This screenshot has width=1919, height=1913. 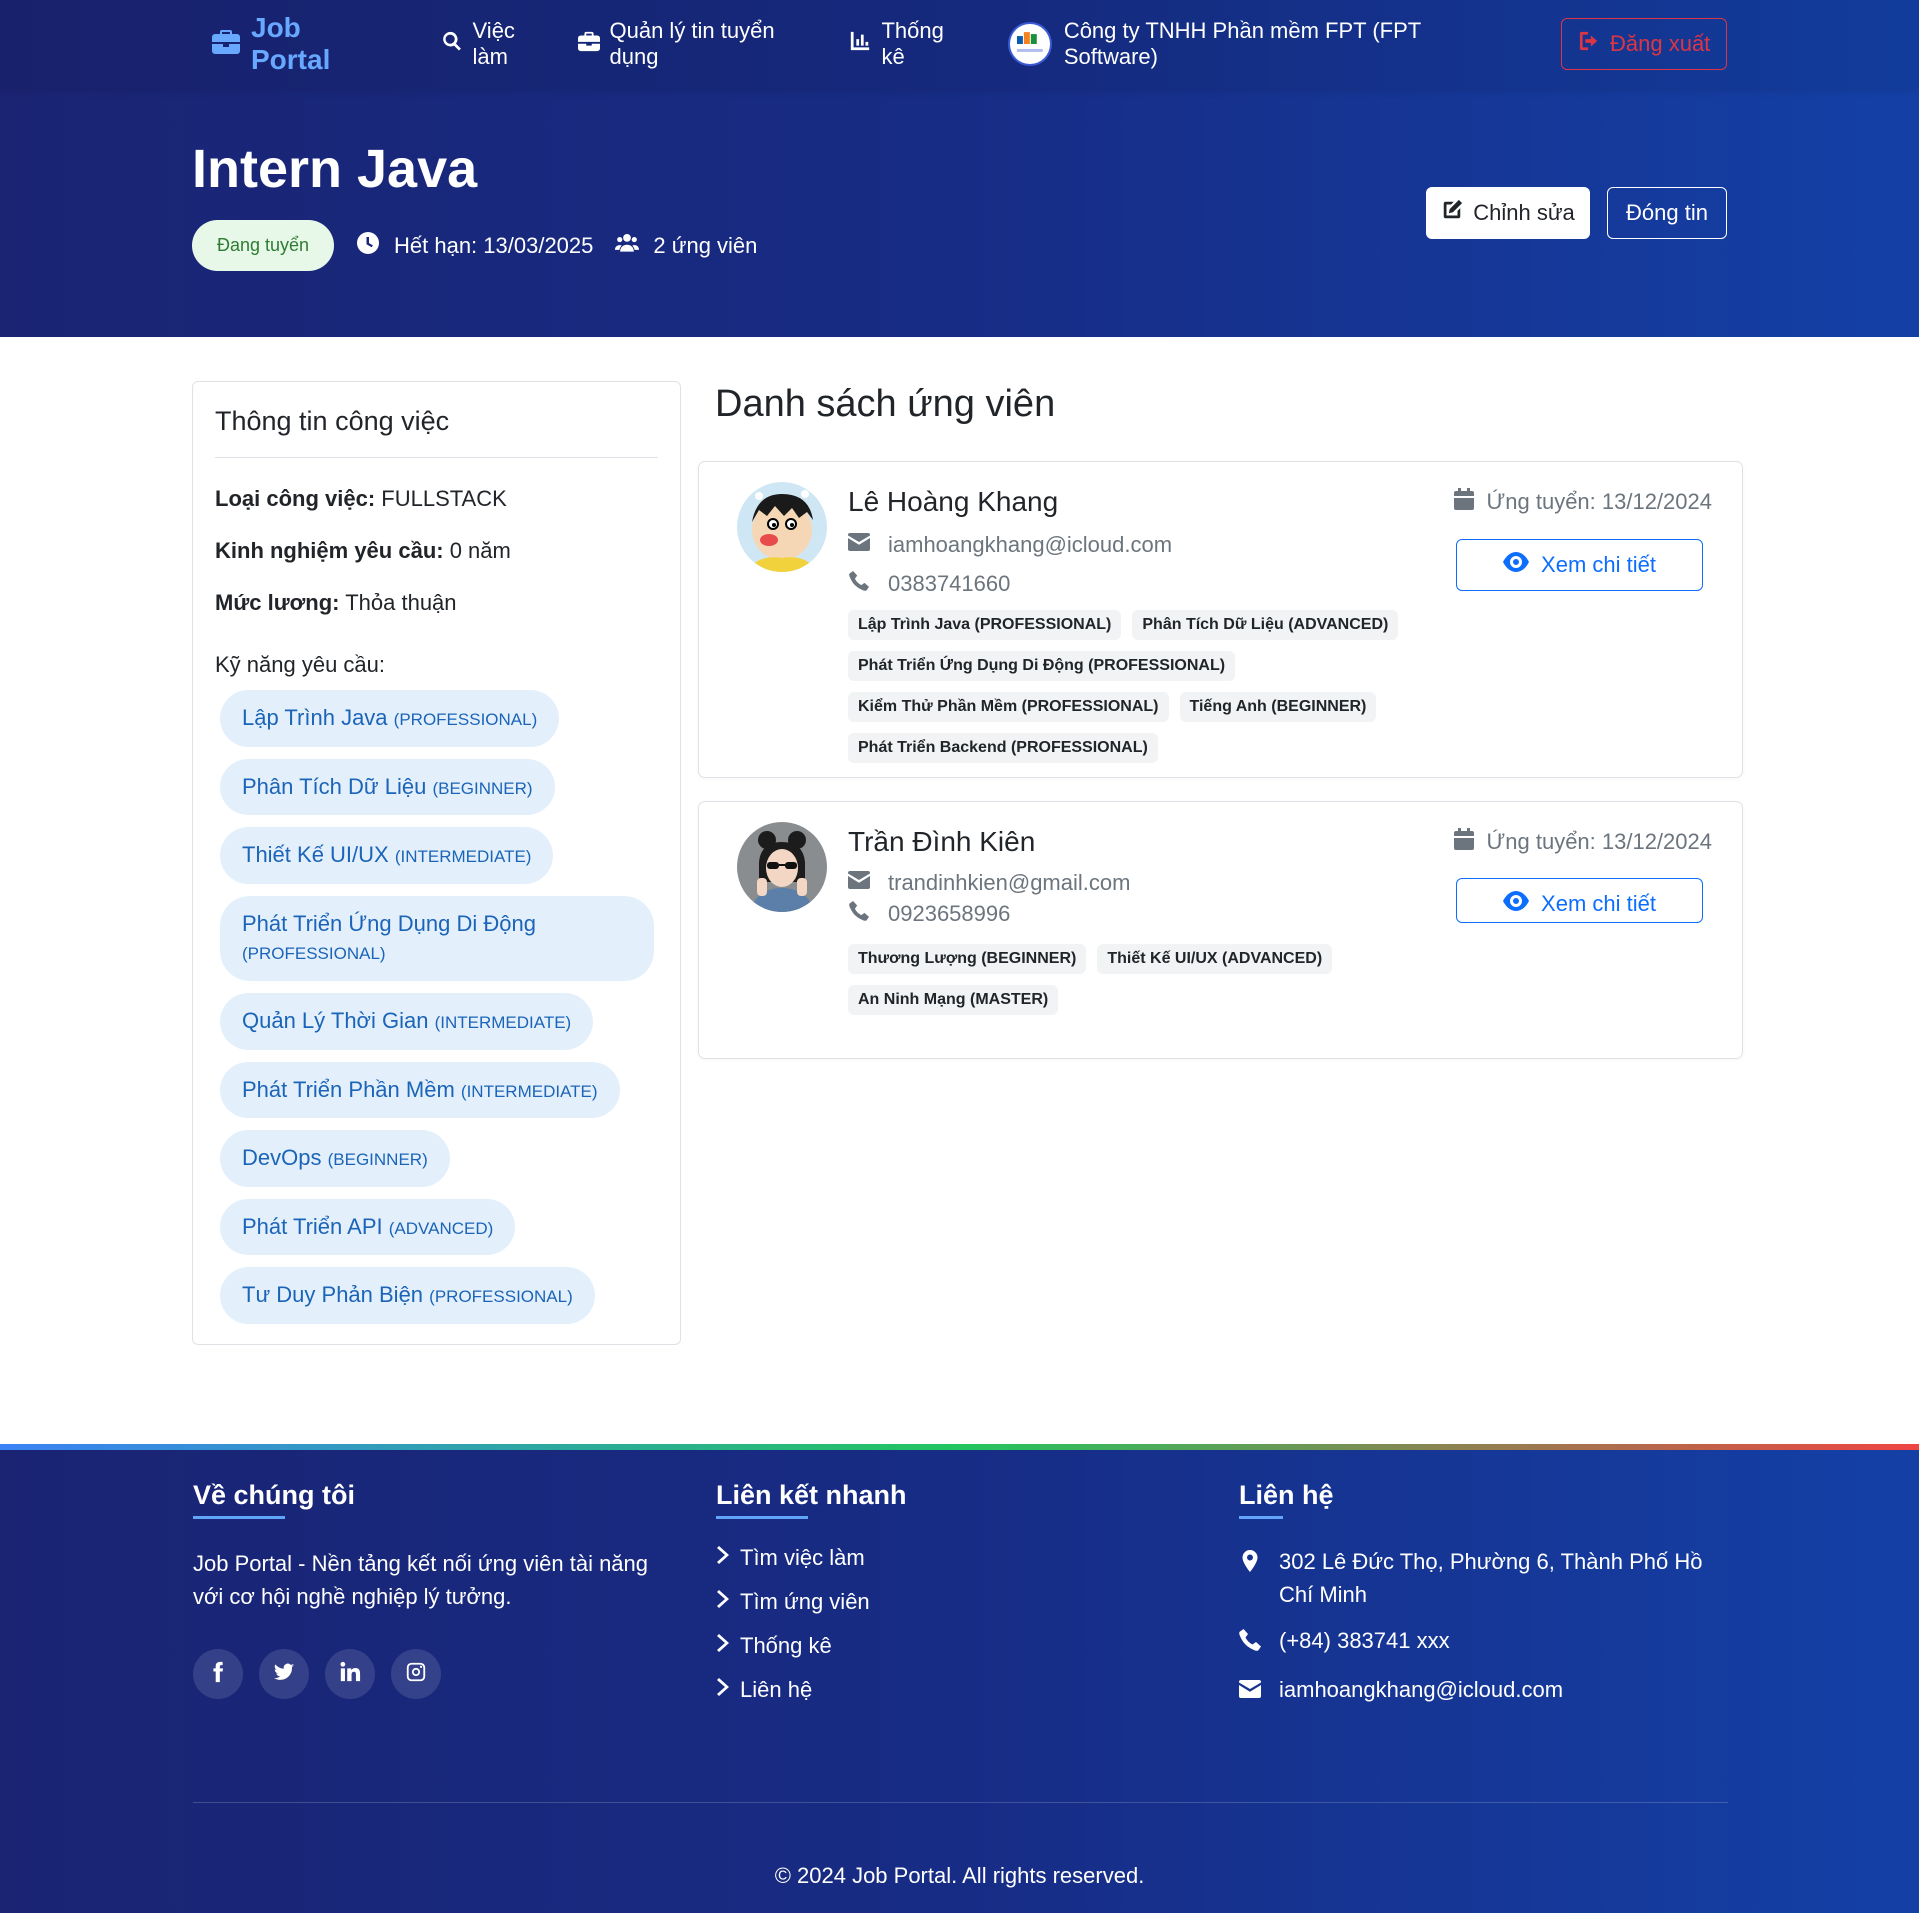 I want to click on footer-links-title: Liên kết nhanh, so click(x=811, y=1499).